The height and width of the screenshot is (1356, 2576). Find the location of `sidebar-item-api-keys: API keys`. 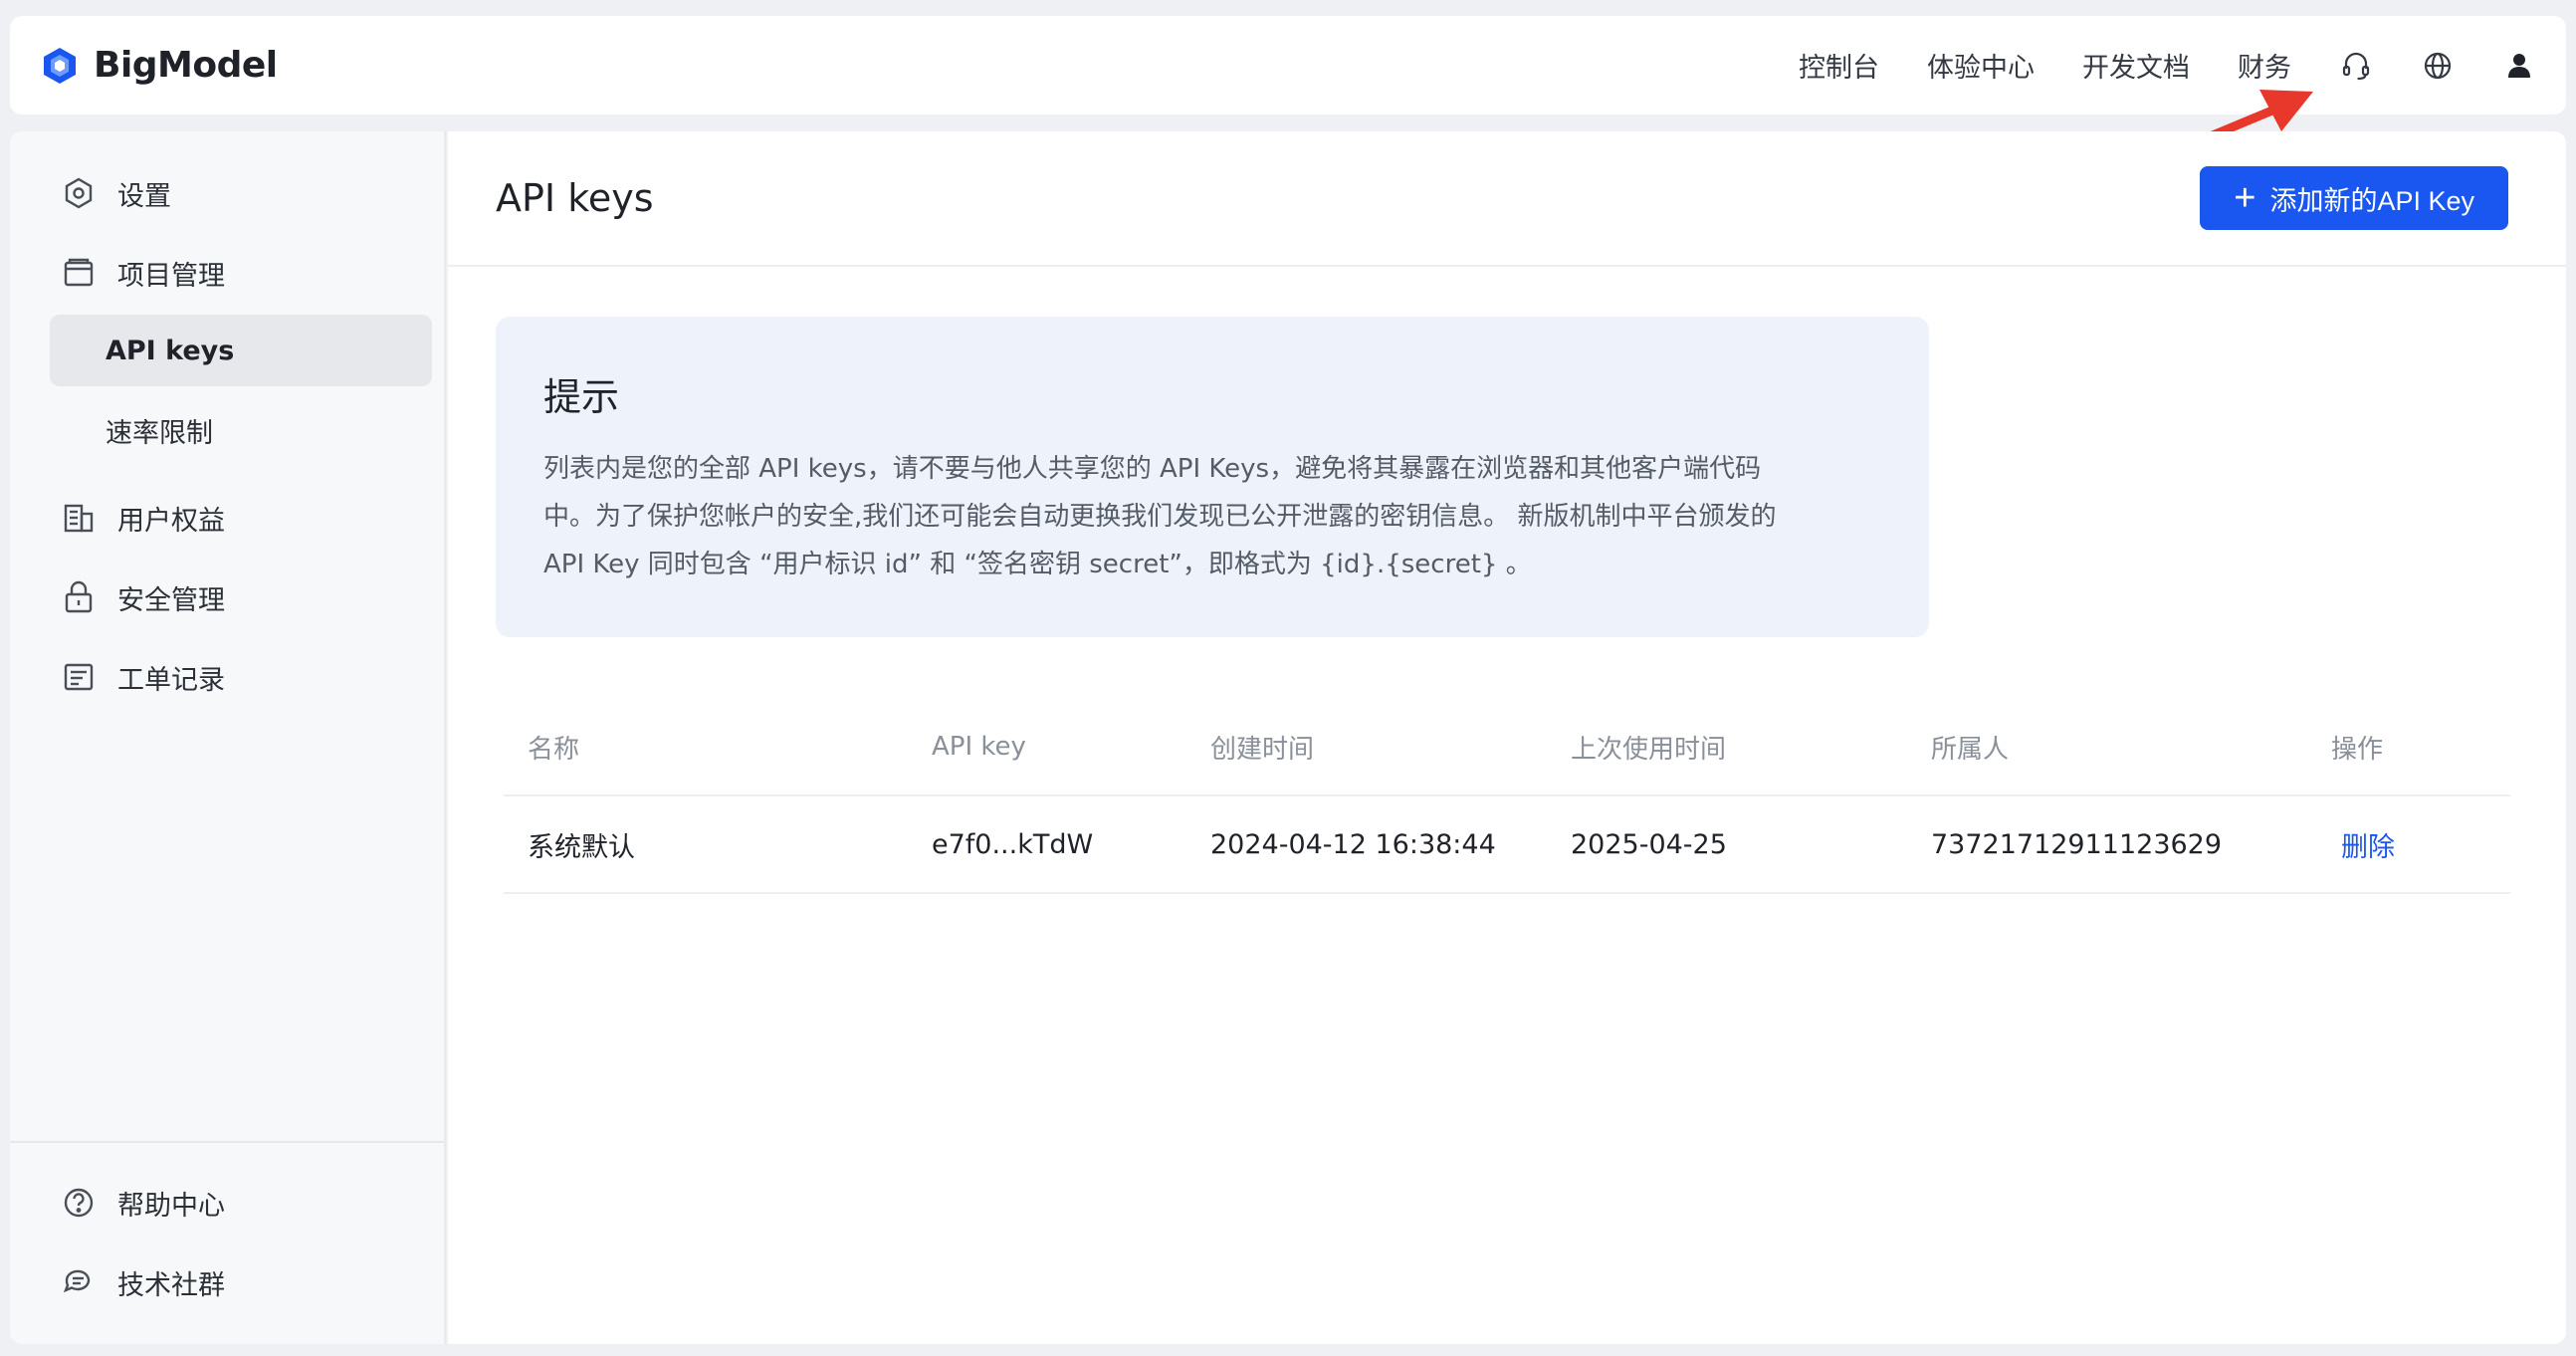

sidebar-item-api-keys: API keys is located at coordinates (241, 350).